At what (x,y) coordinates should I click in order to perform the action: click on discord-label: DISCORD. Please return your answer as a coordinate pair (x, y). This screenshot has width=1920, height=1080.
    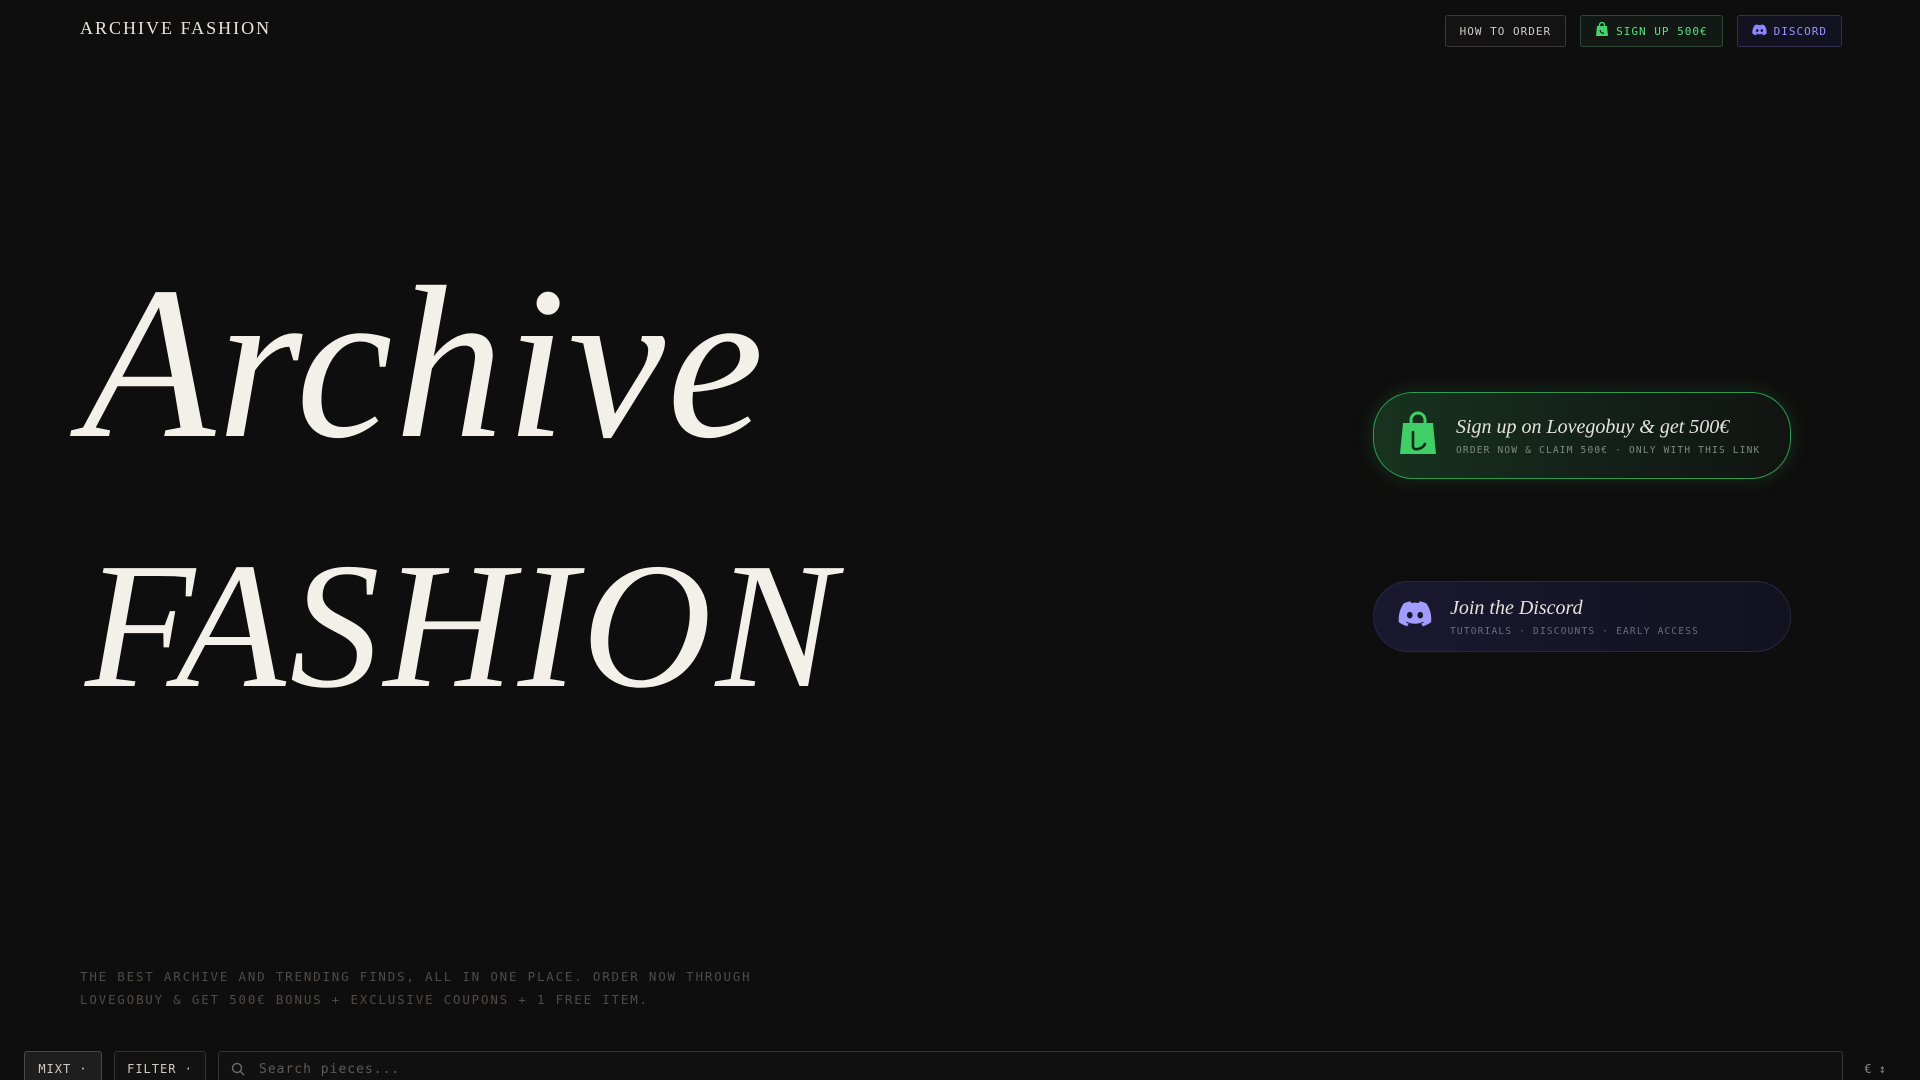
    Looking at the image, I should click on (1800, 31).